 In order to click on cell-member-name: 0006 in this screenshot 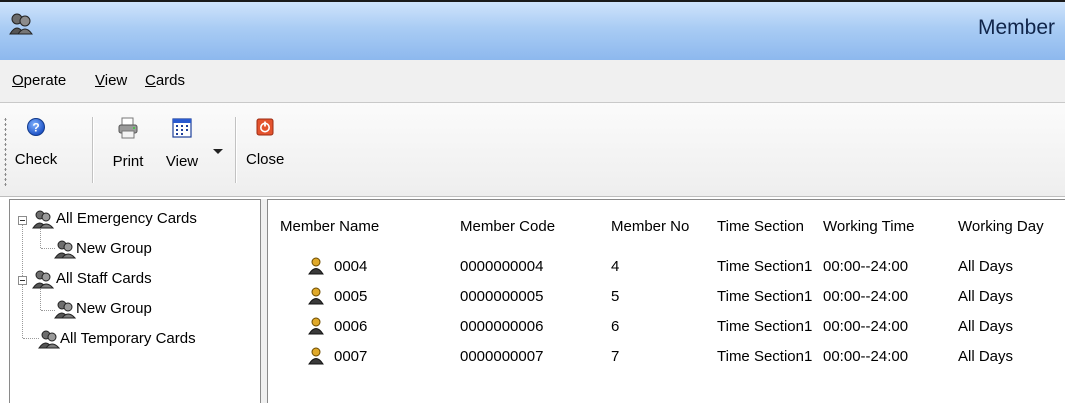, I will do `click(351, 326)`.